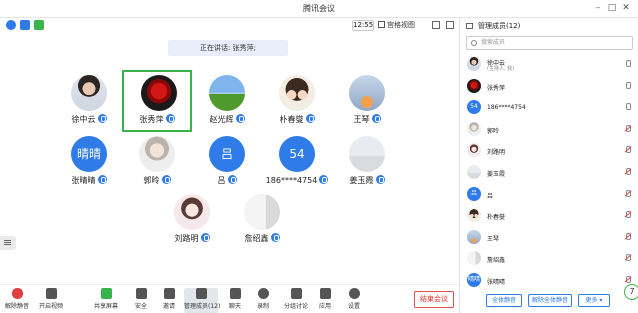  Describe the element at coordinates (450, 25) in the screenshot. I see `pip-icon` at that location.